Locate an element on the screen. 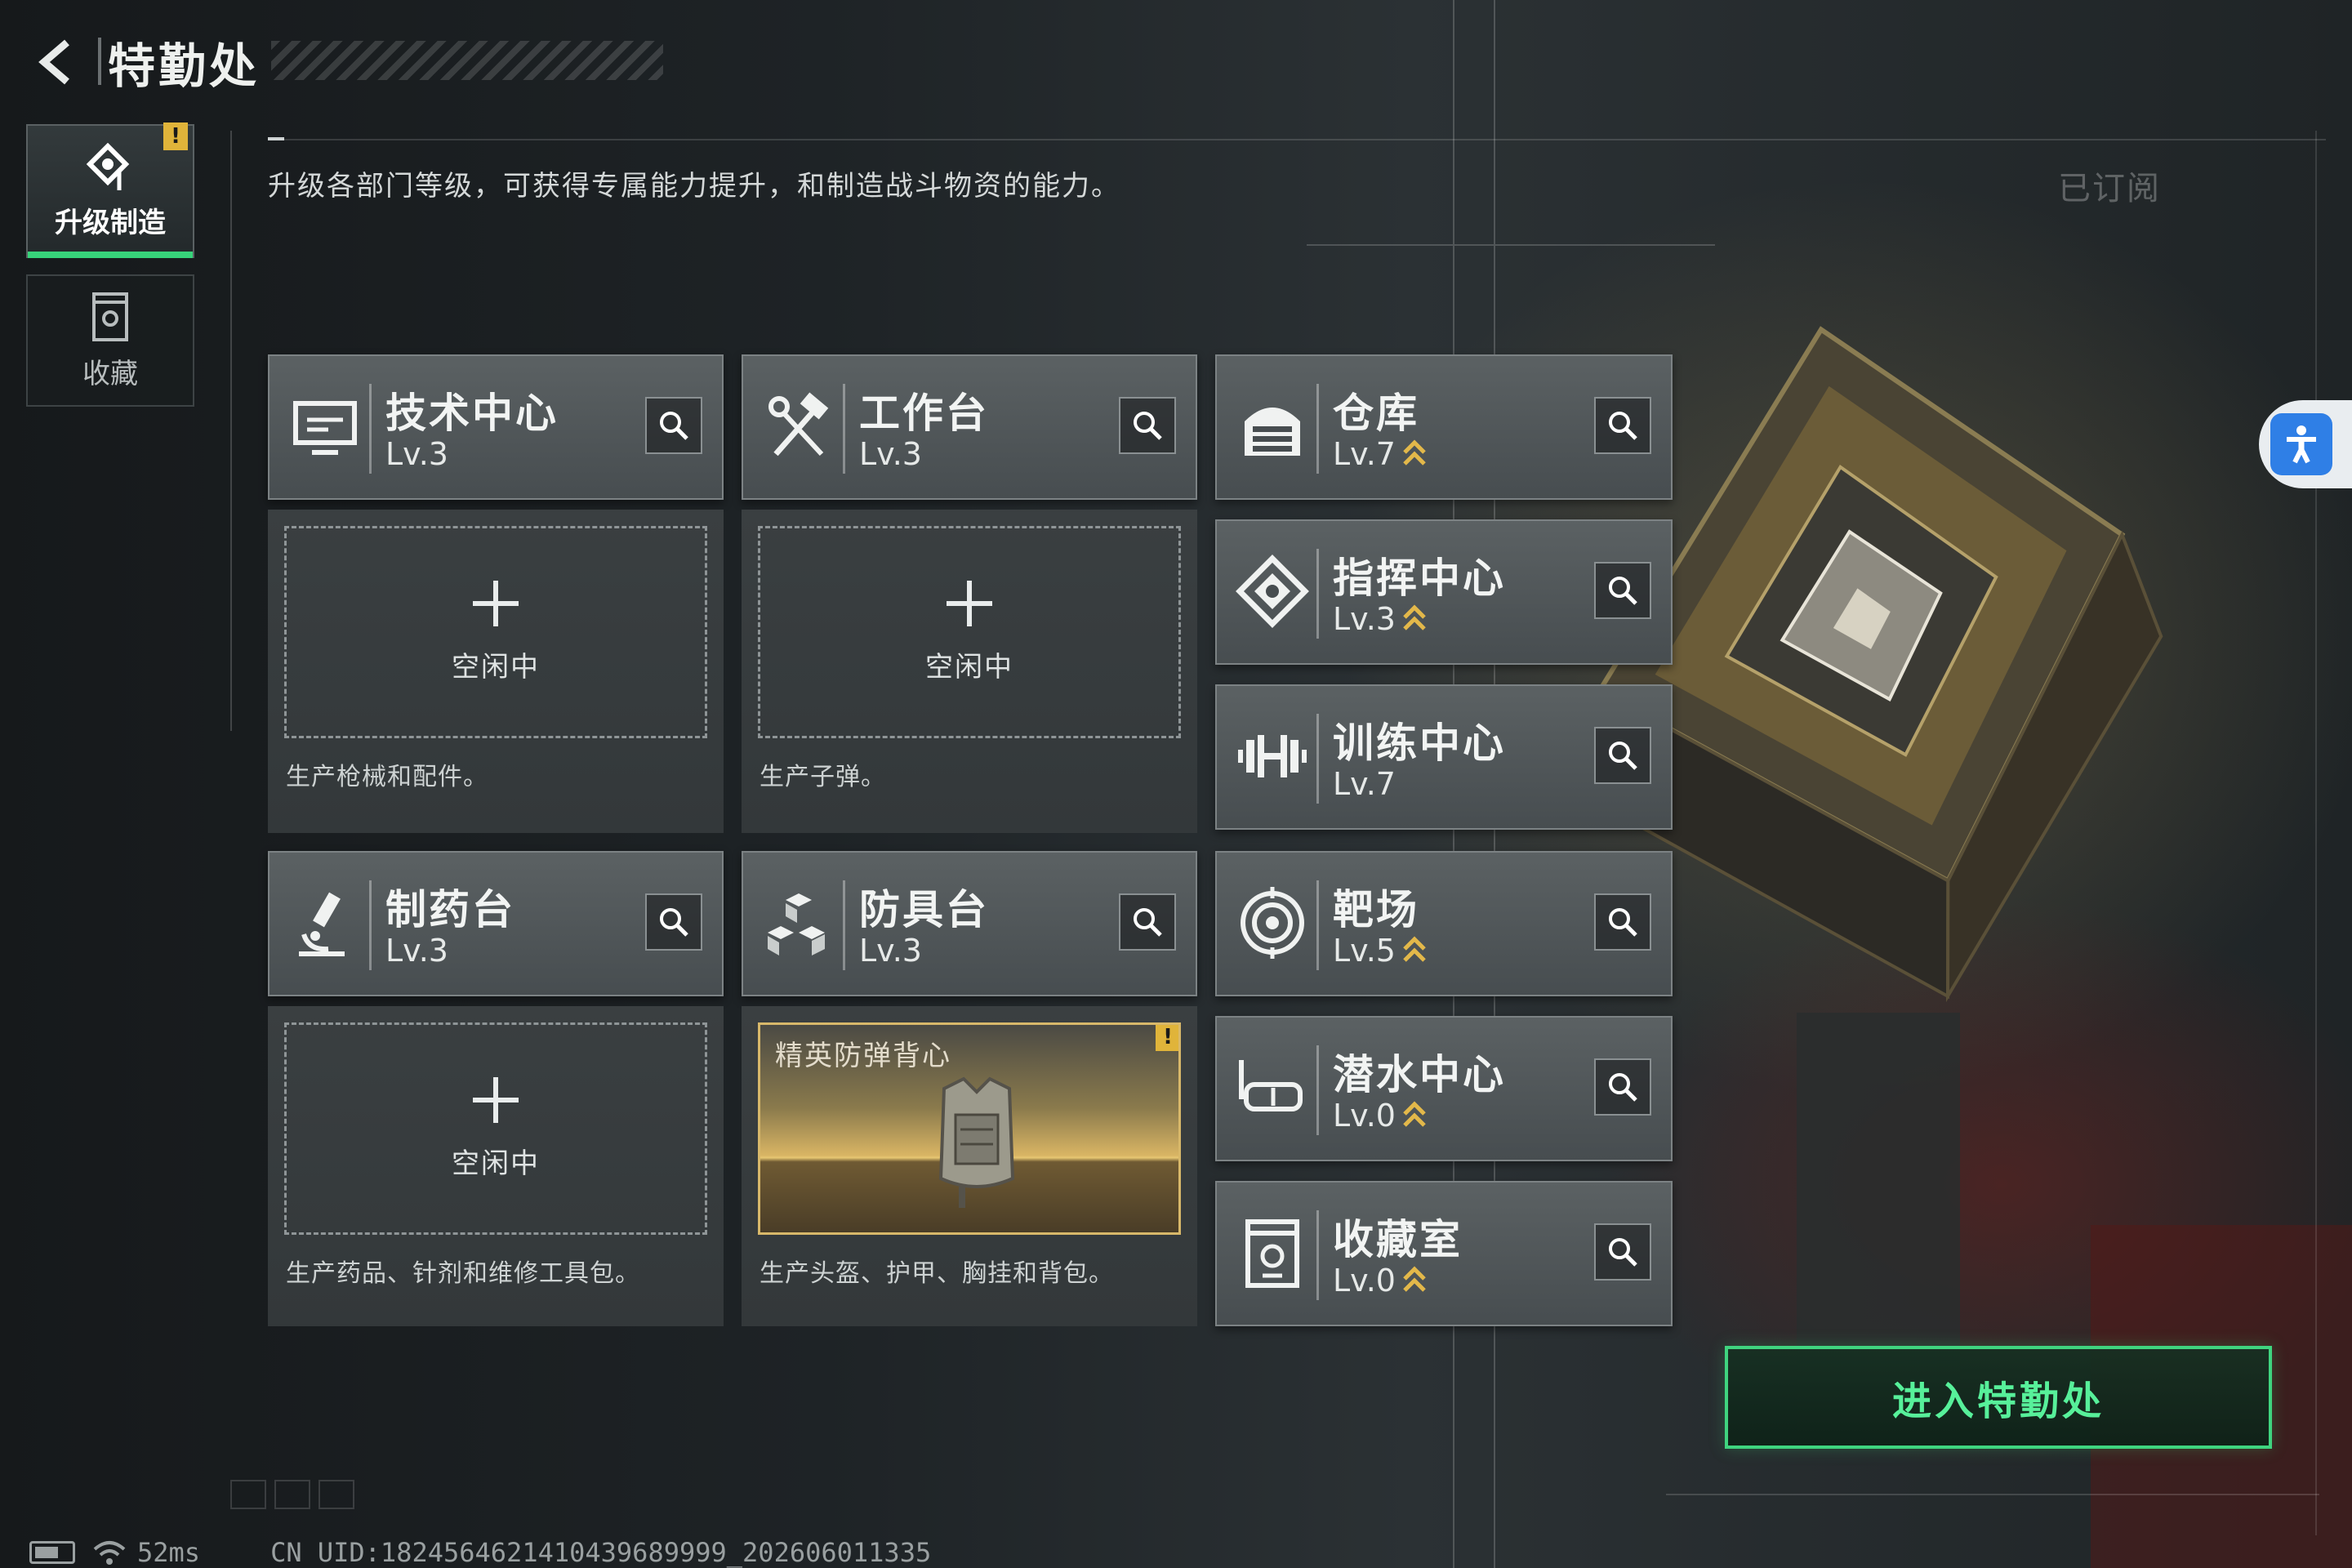 This screenshot has height=1568, width=2352. facility-header-tech-center: 技术中心 Lv.3 is located at coordinates (496, 427).